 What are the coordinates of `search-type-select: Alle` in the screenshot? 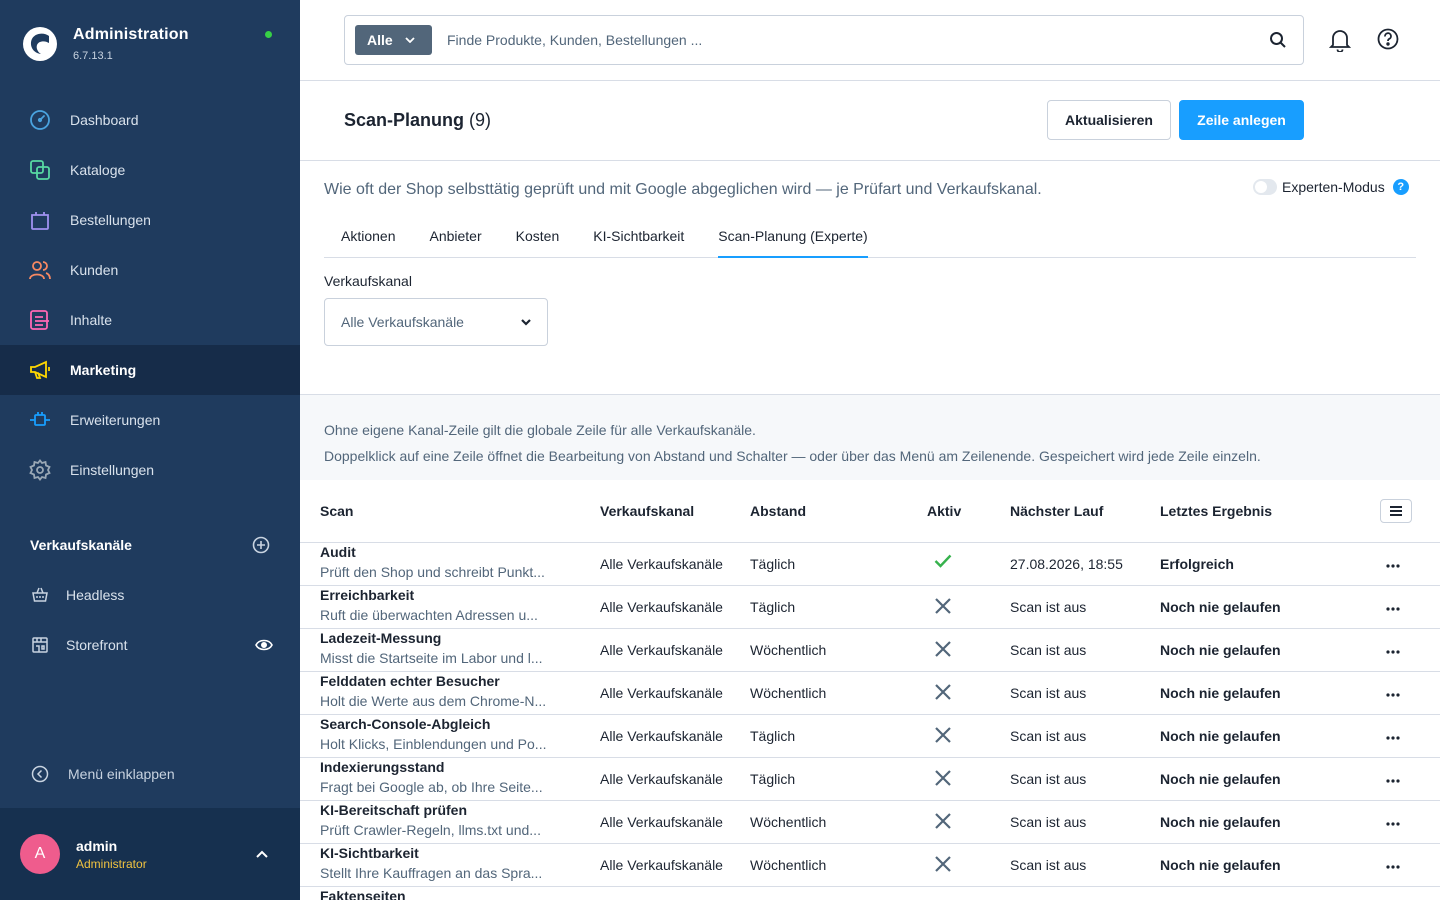 It's located at (393, 40).